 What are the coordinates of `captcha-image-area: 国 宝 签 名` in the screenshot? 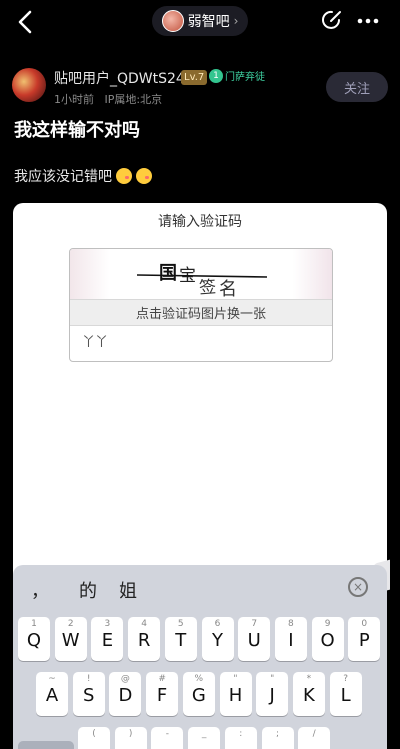 It's located at (201, 274).